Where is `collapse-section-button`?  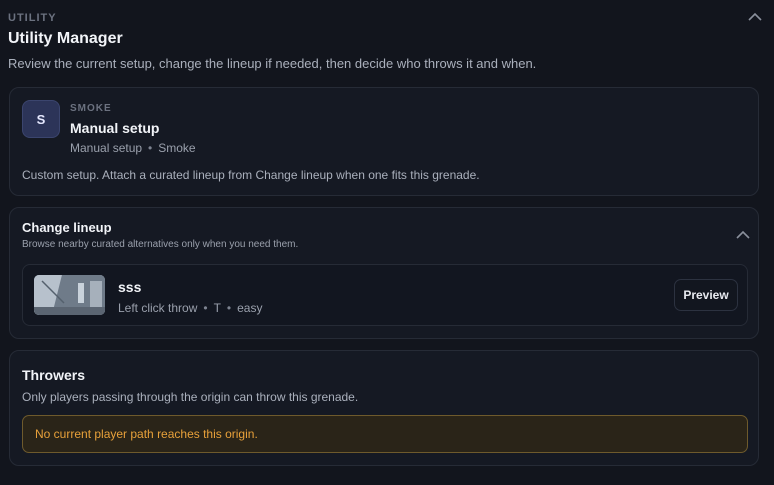
collapse-section-button is located at coordinates (755, 17).